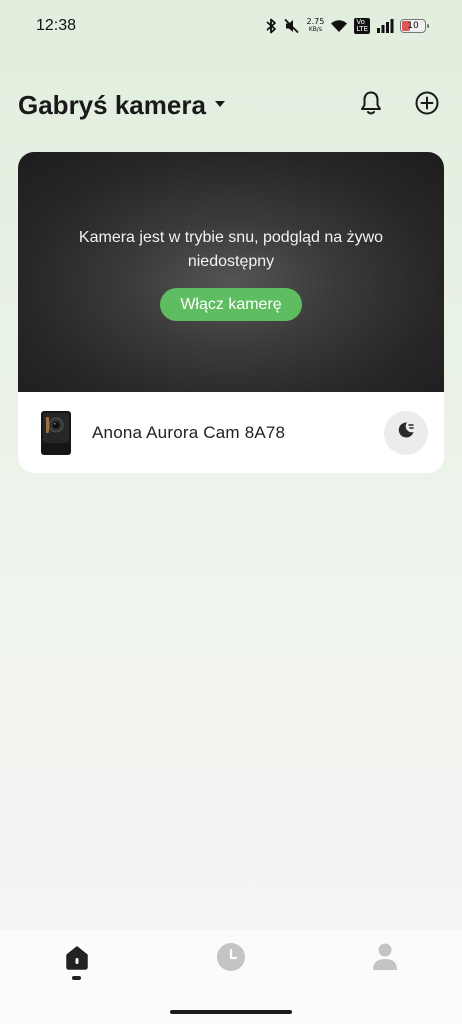  What do you see at coordinates (315, 21) in the screenshot?
I see `network-speed-value: 2.75` at bounding box center [315, 21].